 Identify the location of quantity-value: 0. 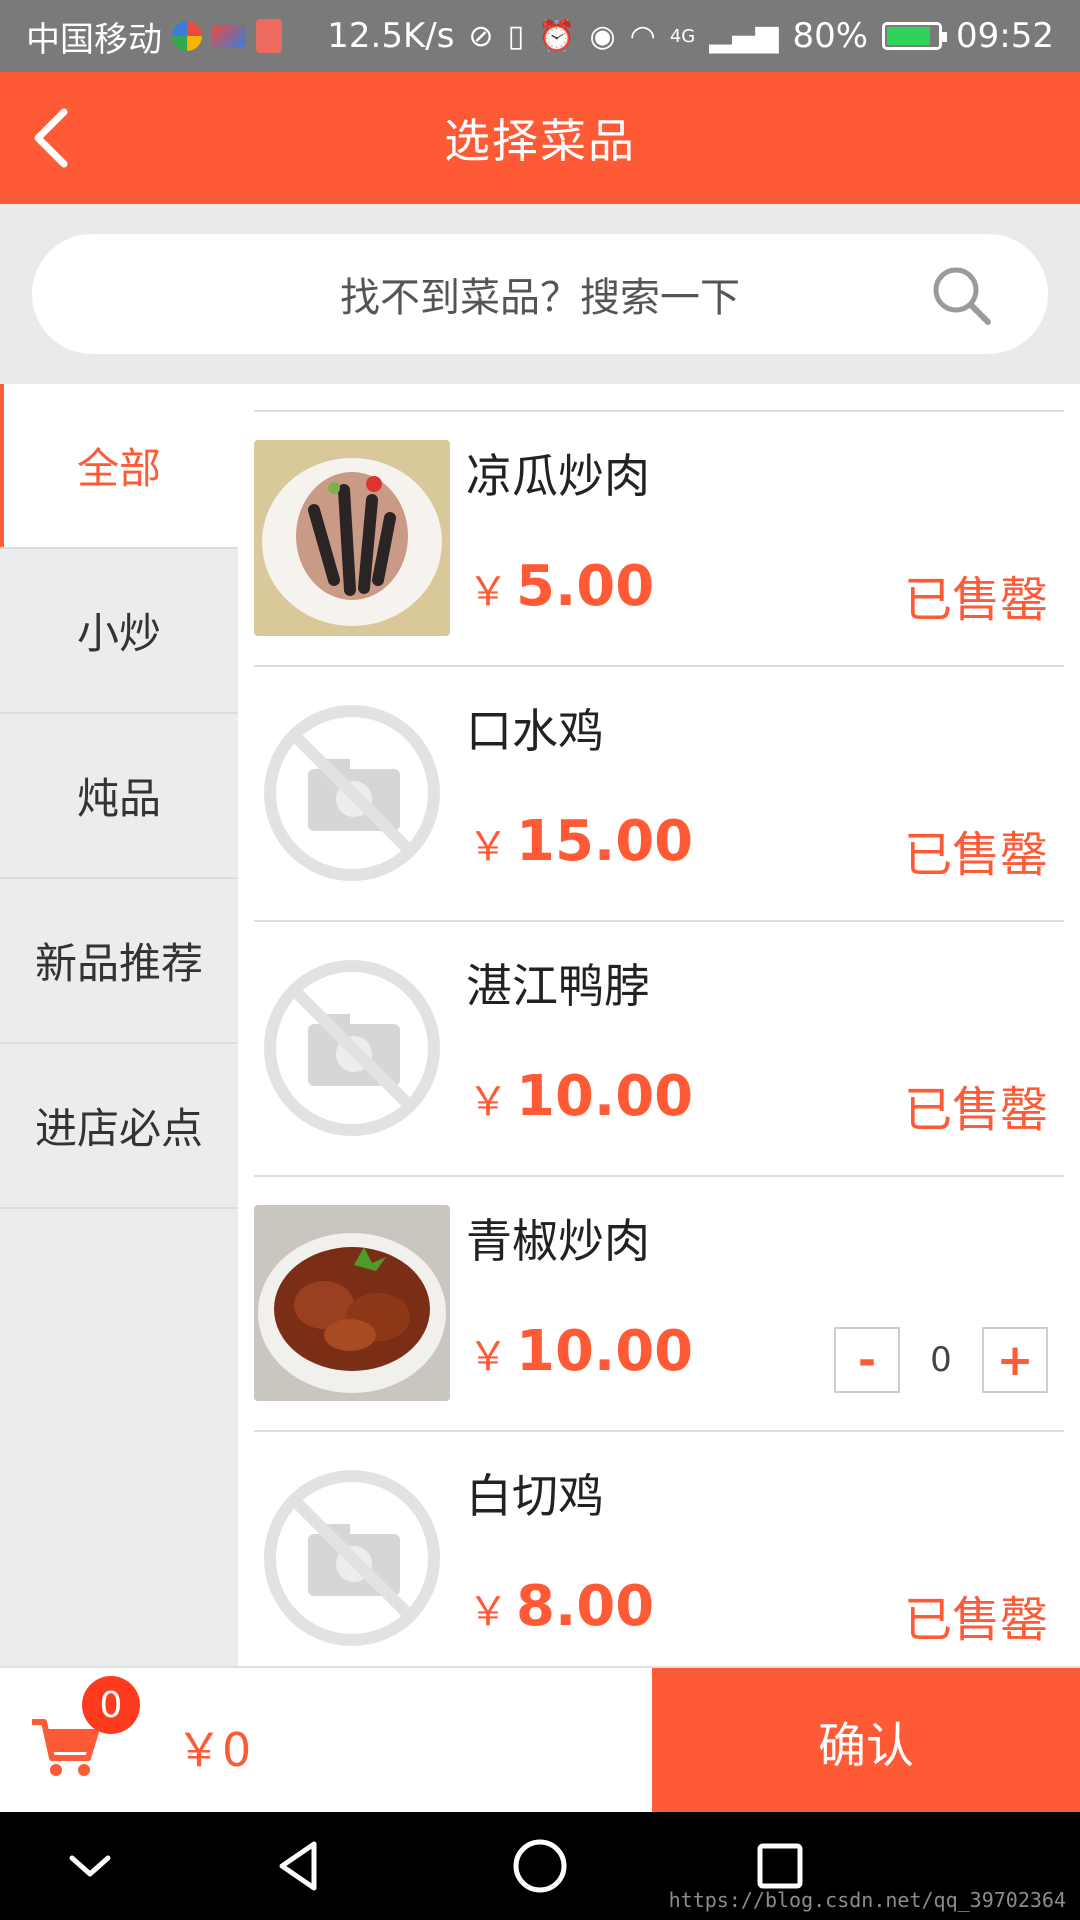
(941, 1360).